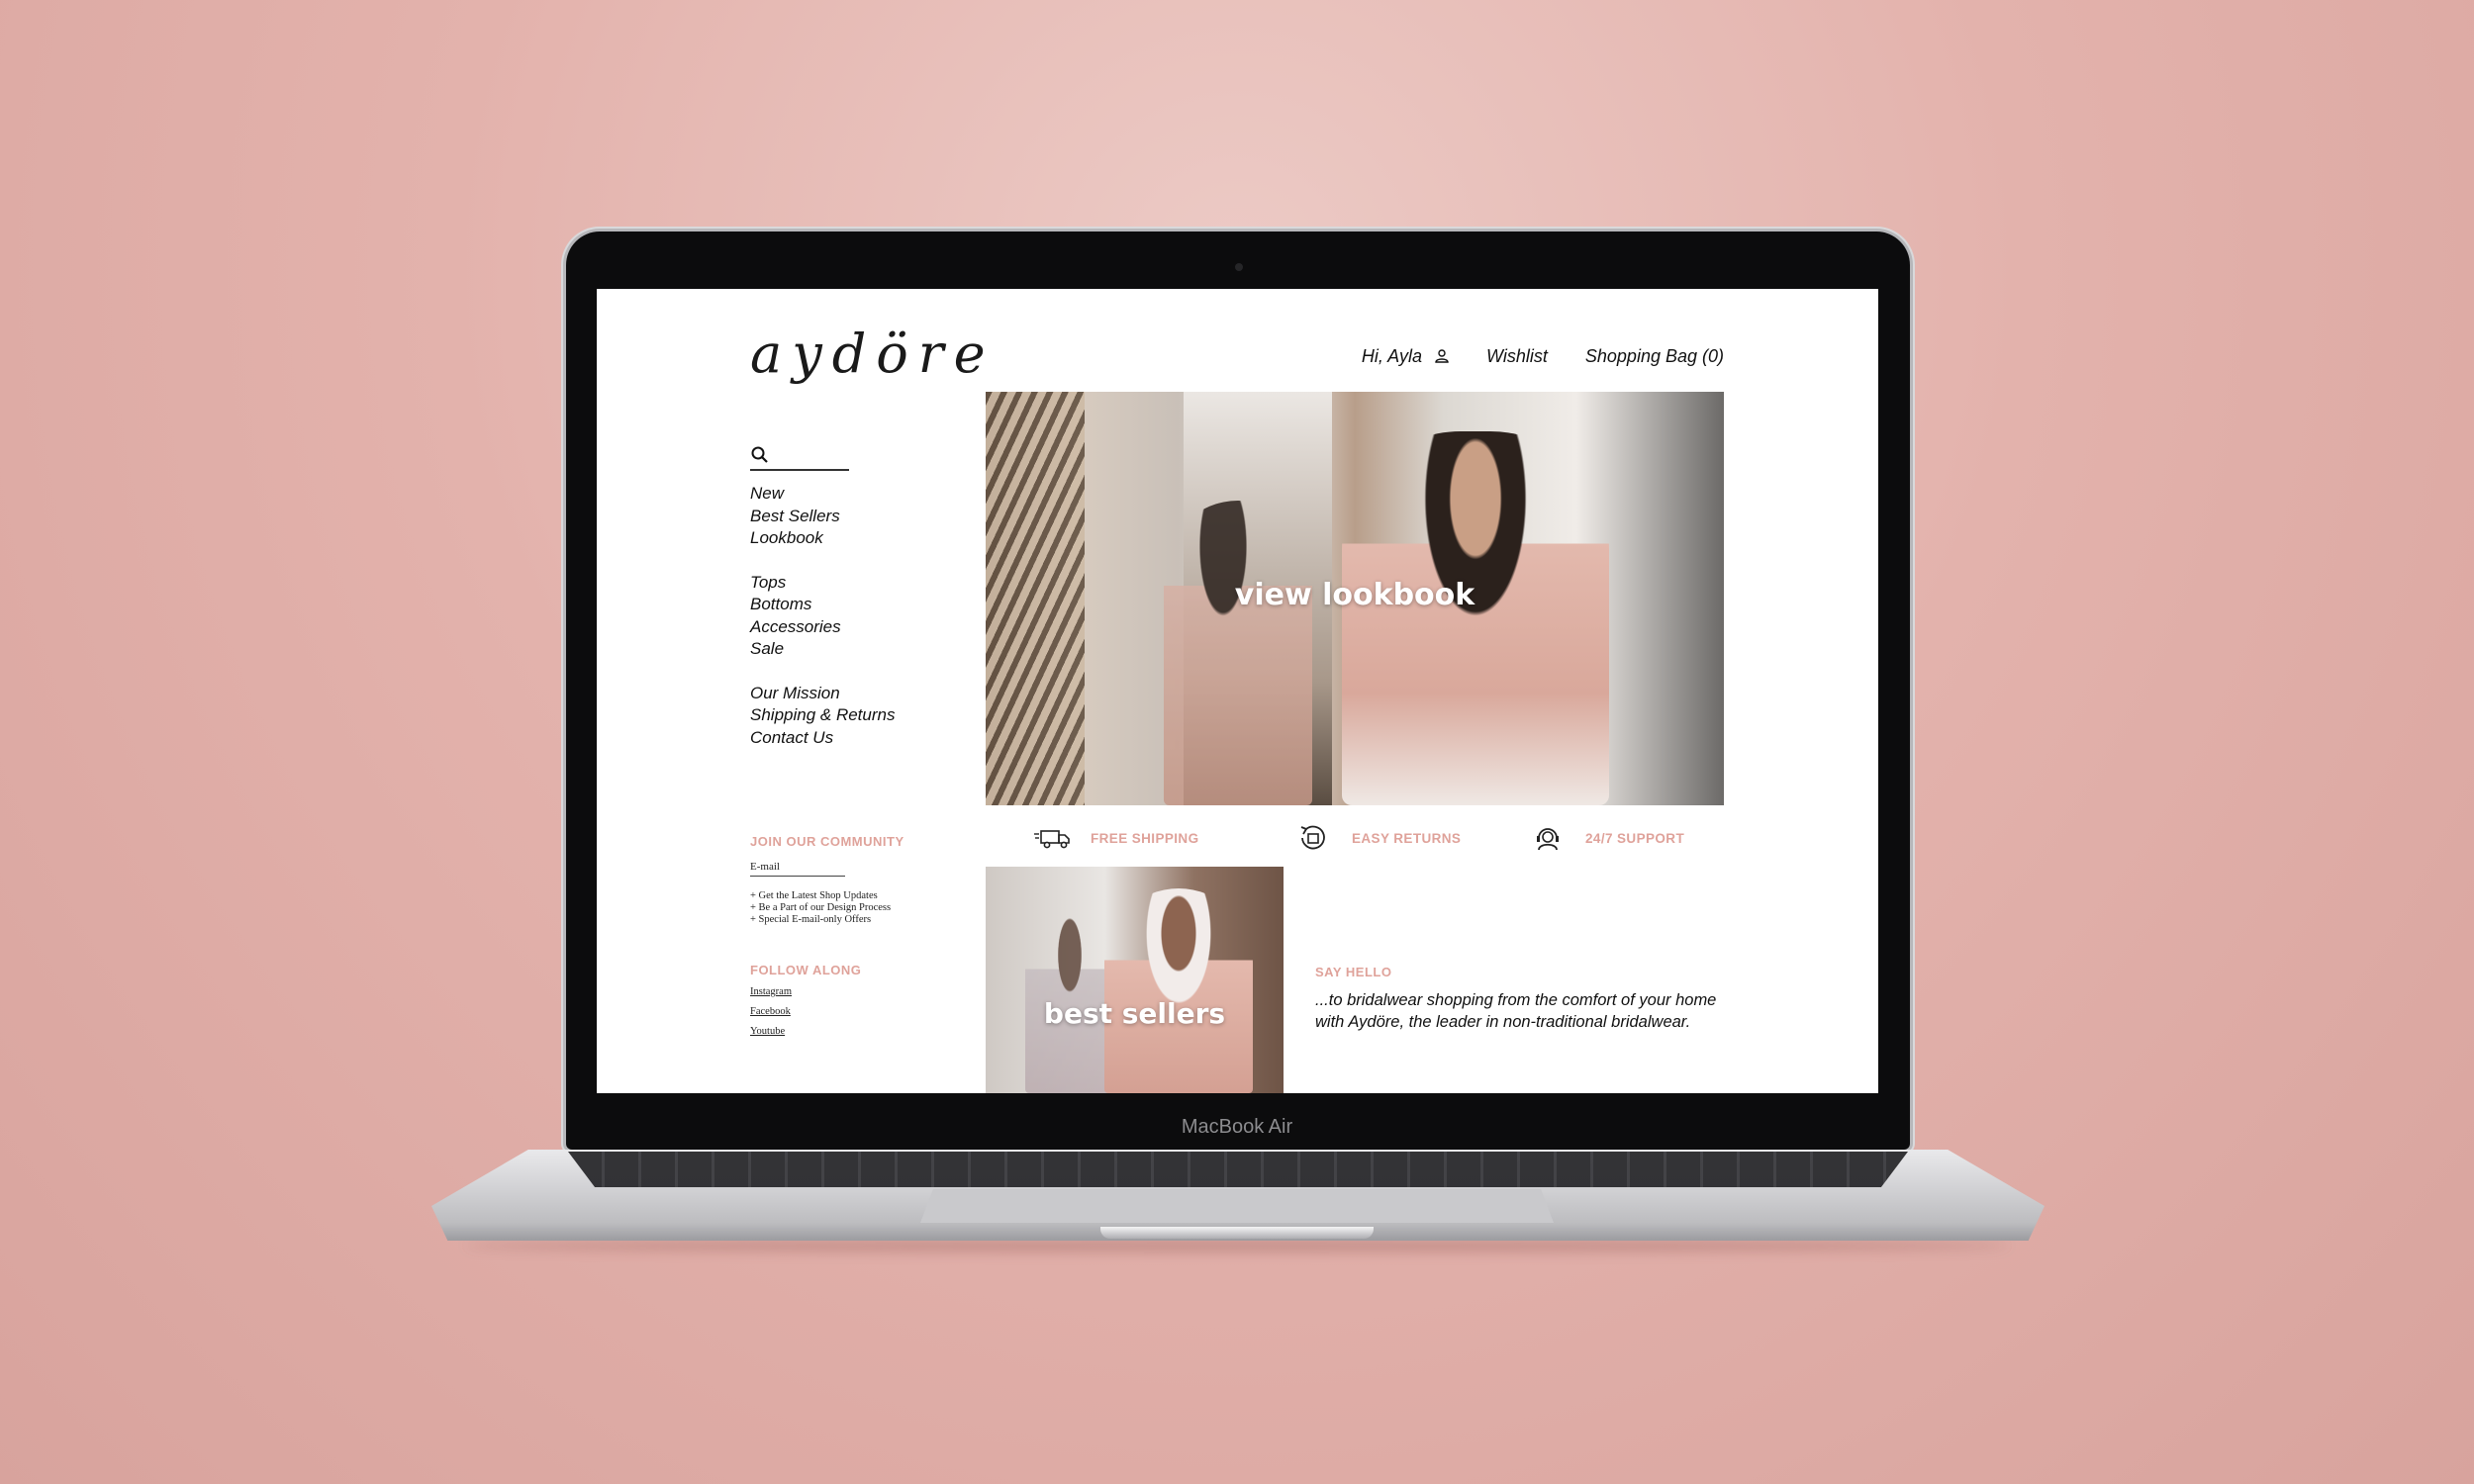  What do you see at coordinates (1635, 838) in the screenshot?
I see `feature-label: 24/7 SUPPORT` at bounding box center [1635, 838].